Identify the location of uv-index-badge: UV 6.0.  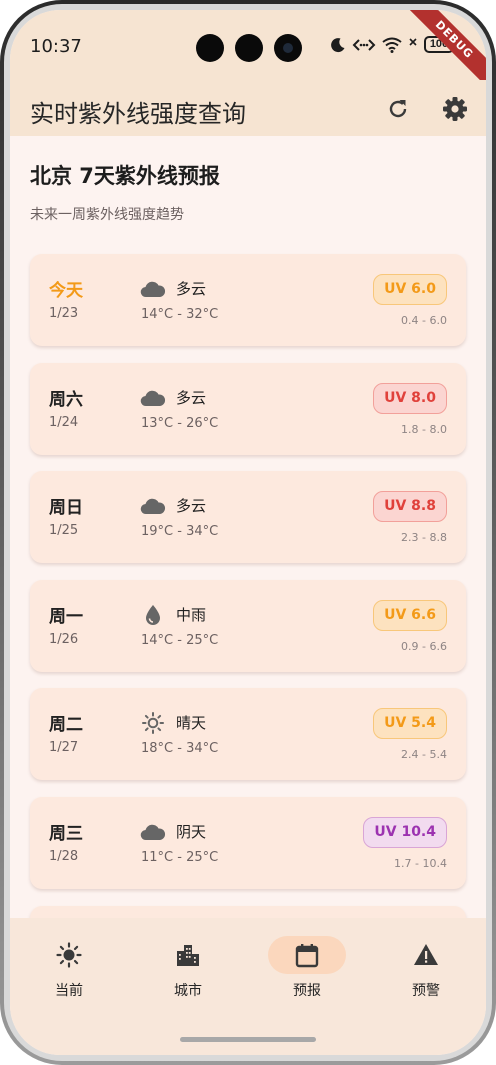
(410, 289).